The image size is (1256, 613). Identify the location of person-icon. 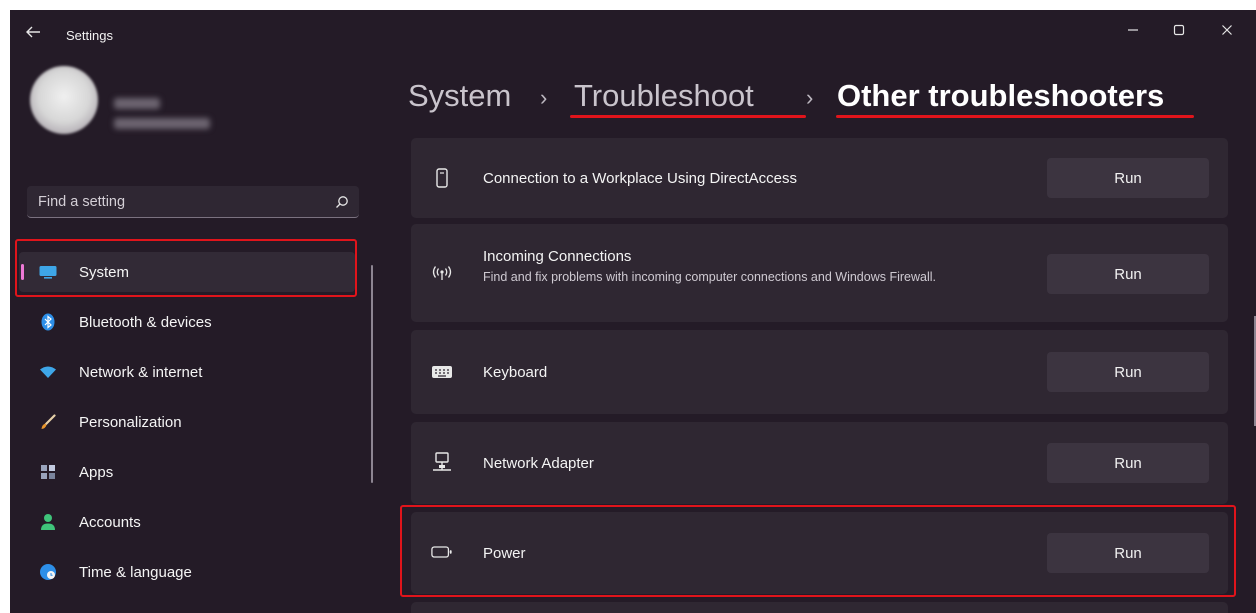
(48, 522).